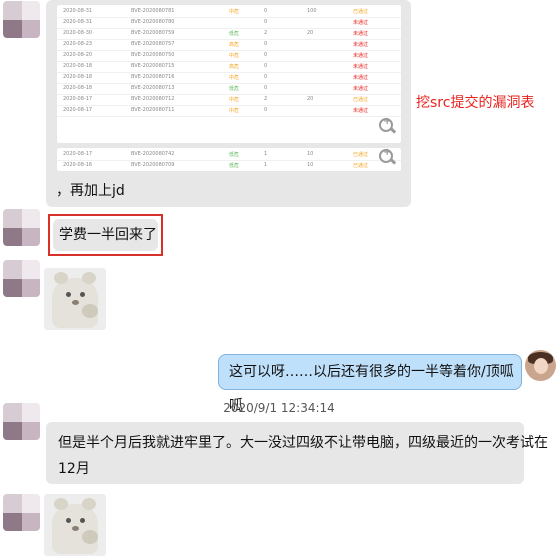 The image size is (558, 556). What do you see at coordinates (303, 443) in the screenshot?
I see `message-text-line: 但是半个月后我就进牢里了。大一没过四级不让带电脑，四级最近的一次考试在` at bounding box center [303, 443].